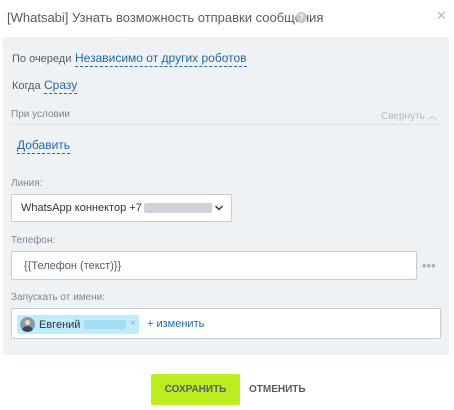 The width and height of the screenshot is (454, 410). I want to click on run-as-label: Запускать от имени:, so click(58, 297).